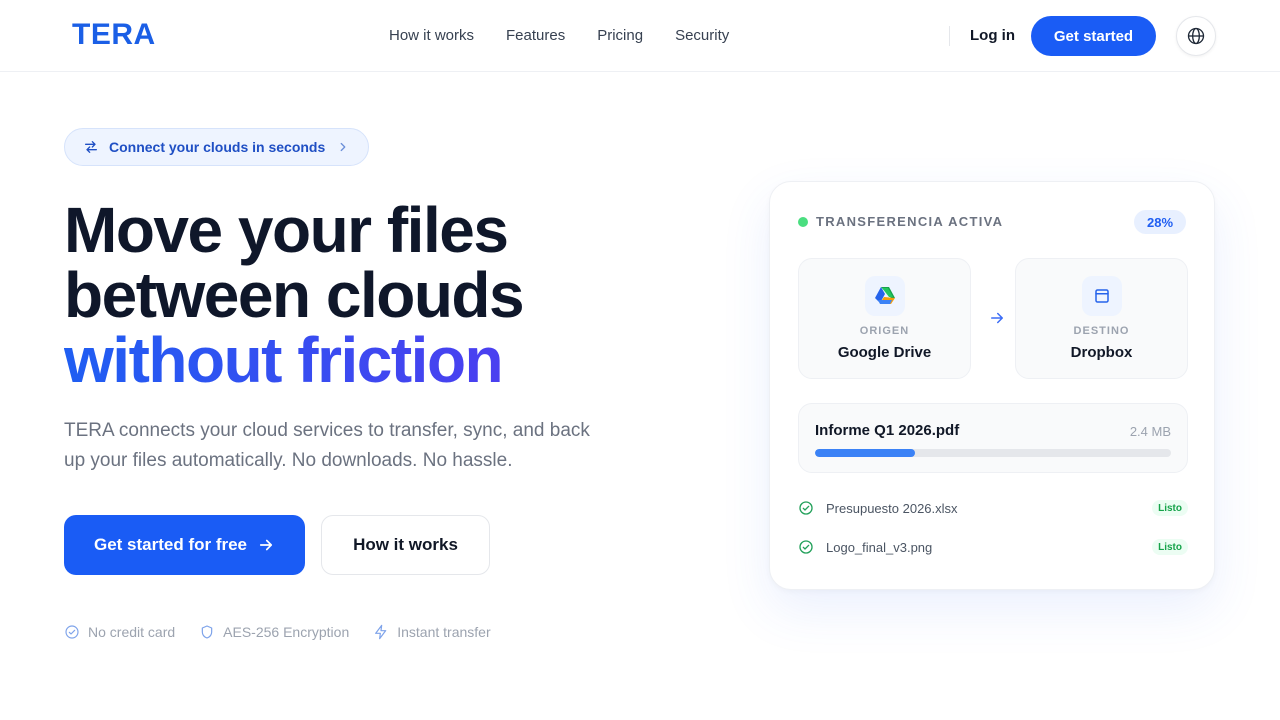 The width and height of the screenshot is (1280, 720). I want to click on main-nav: How it works Features Pricing Security, so click(559, 35).